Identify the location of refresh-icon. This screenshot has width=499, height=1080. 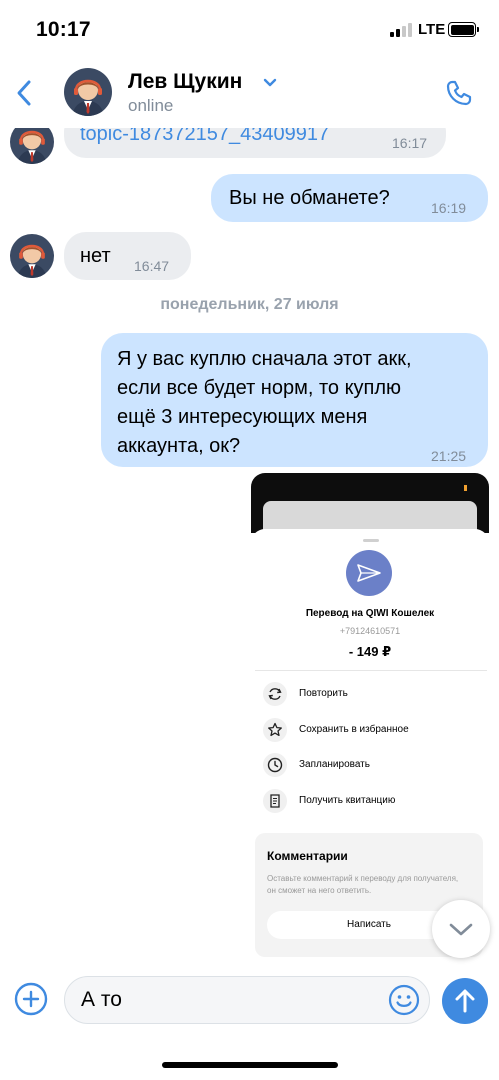
(275, 694).